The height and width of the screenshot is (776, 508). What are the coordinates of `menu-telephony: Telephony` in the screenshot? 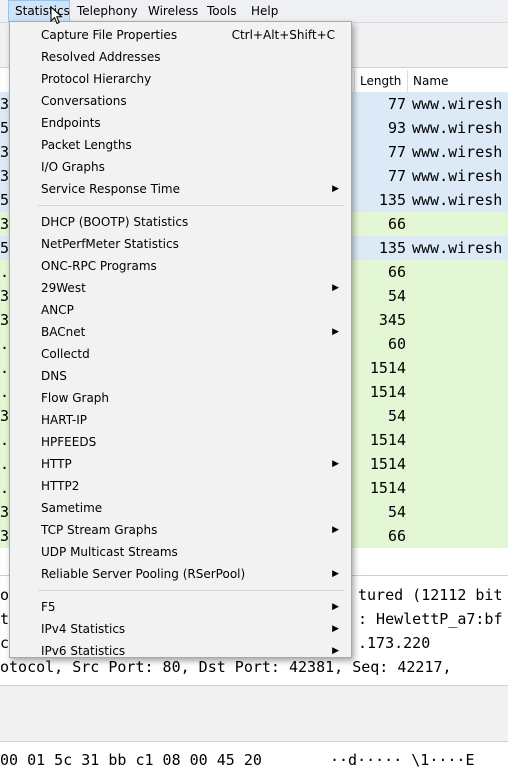 It's located at (107, 11).